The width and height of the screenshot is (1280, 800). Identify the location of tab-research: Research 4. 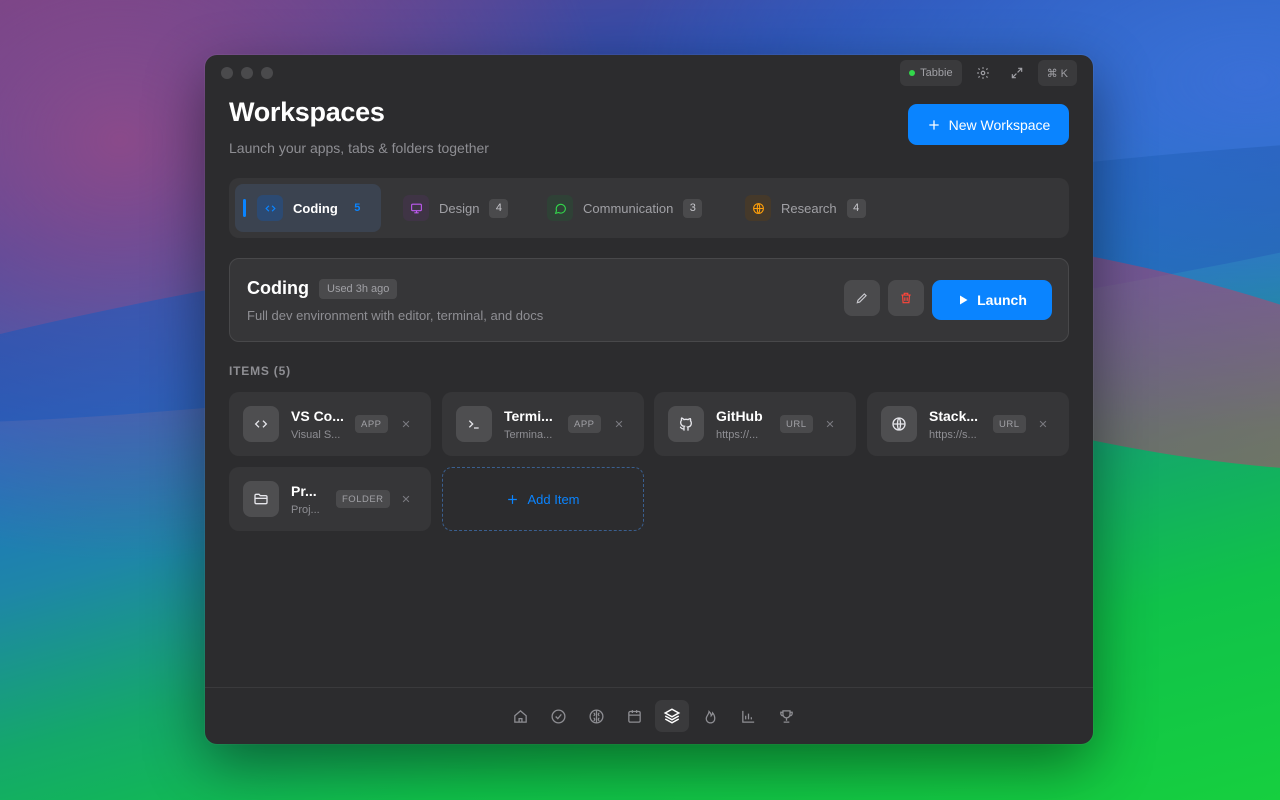
(803, 208).